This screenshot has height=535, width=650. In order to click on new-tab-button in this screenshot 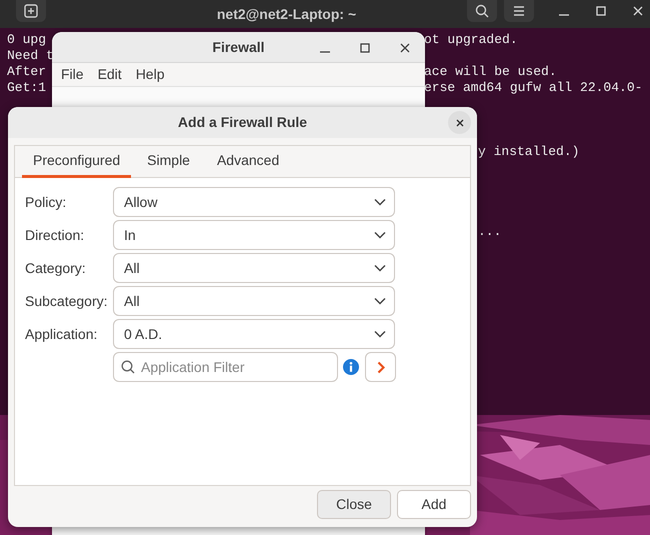, I will do `click(31, 11)`.